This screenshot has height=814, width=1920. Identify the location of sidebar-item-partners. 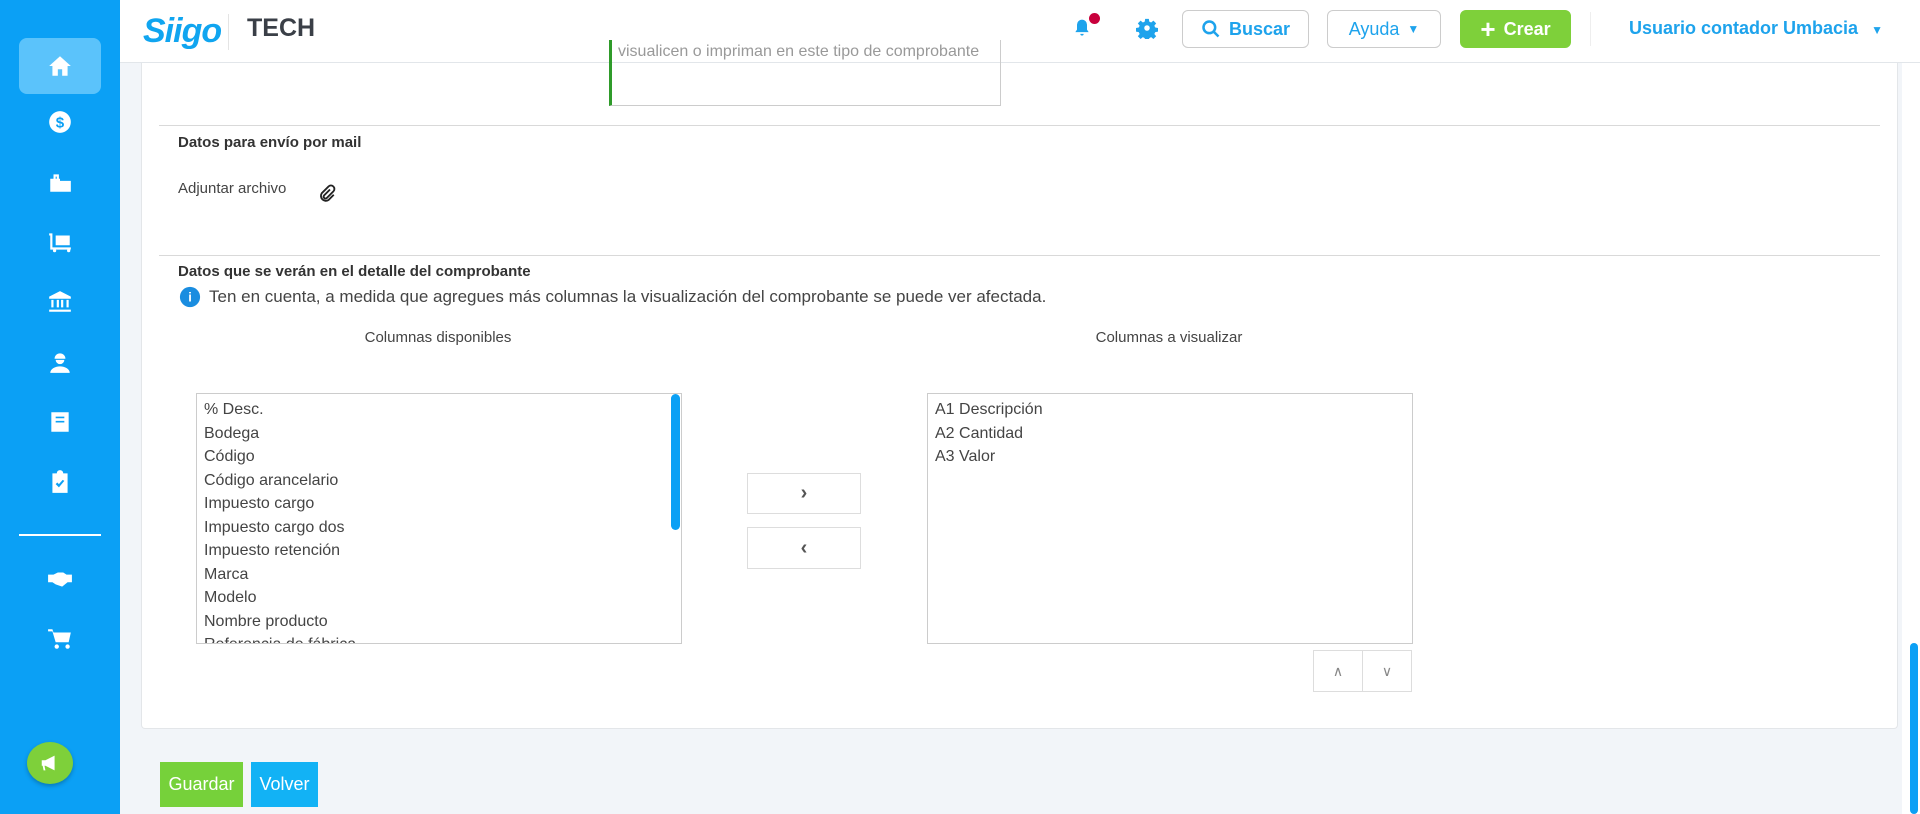
(60, 579).